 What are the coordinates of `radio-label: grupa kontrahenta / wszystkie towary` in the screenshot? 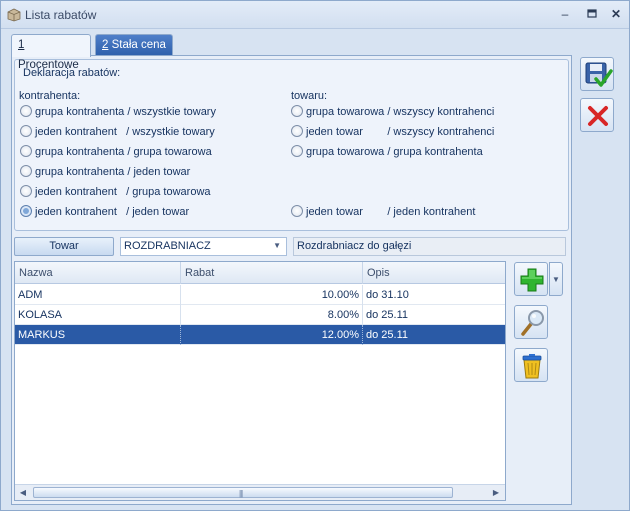 It's located at (125, 112).